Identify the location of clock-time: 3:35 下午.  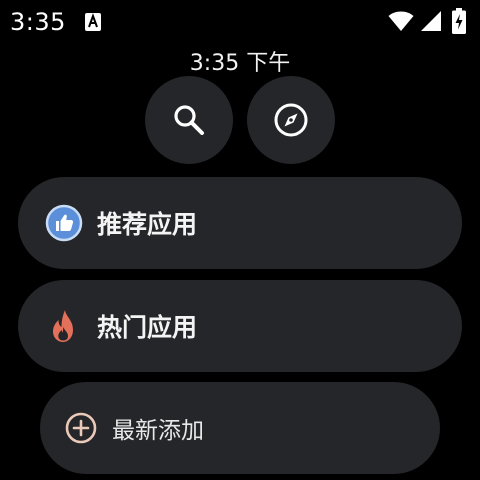
(240, 63).